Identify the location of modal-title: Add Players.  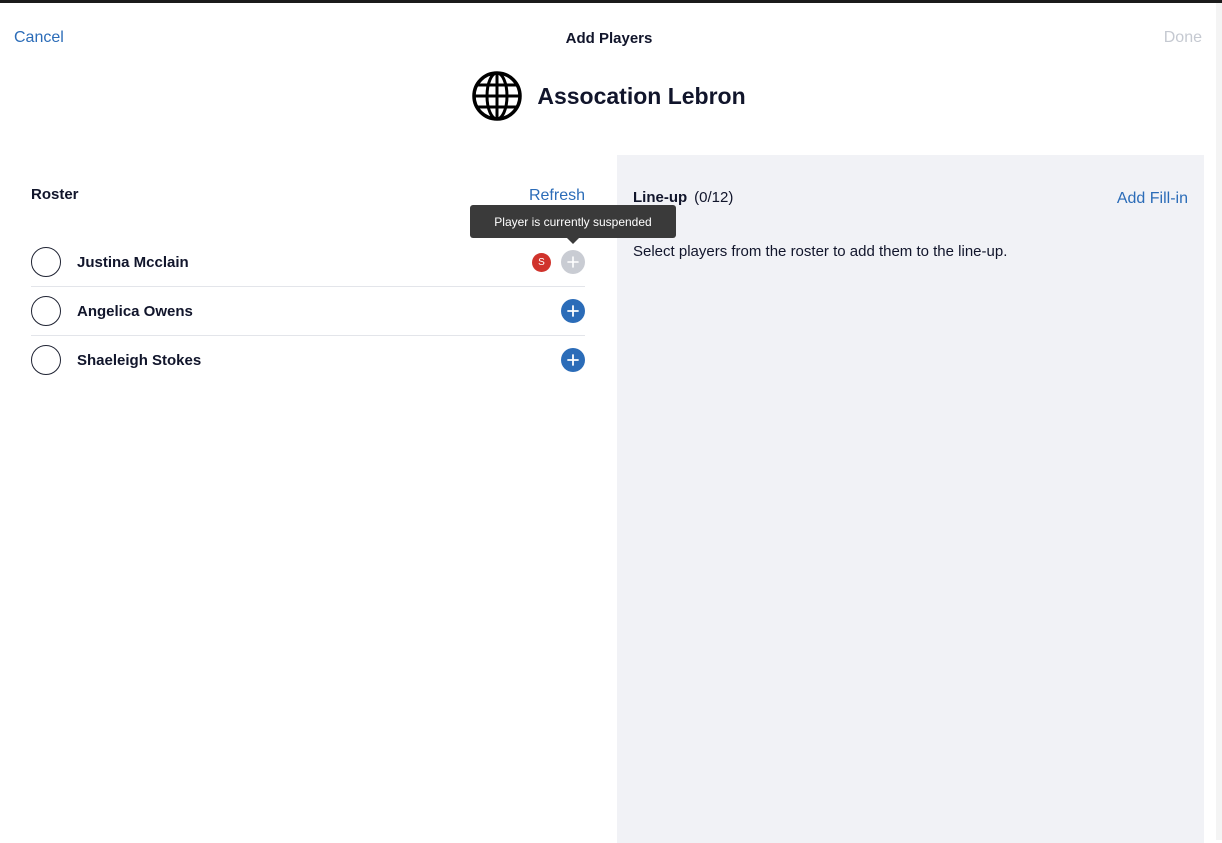
(609, 38).